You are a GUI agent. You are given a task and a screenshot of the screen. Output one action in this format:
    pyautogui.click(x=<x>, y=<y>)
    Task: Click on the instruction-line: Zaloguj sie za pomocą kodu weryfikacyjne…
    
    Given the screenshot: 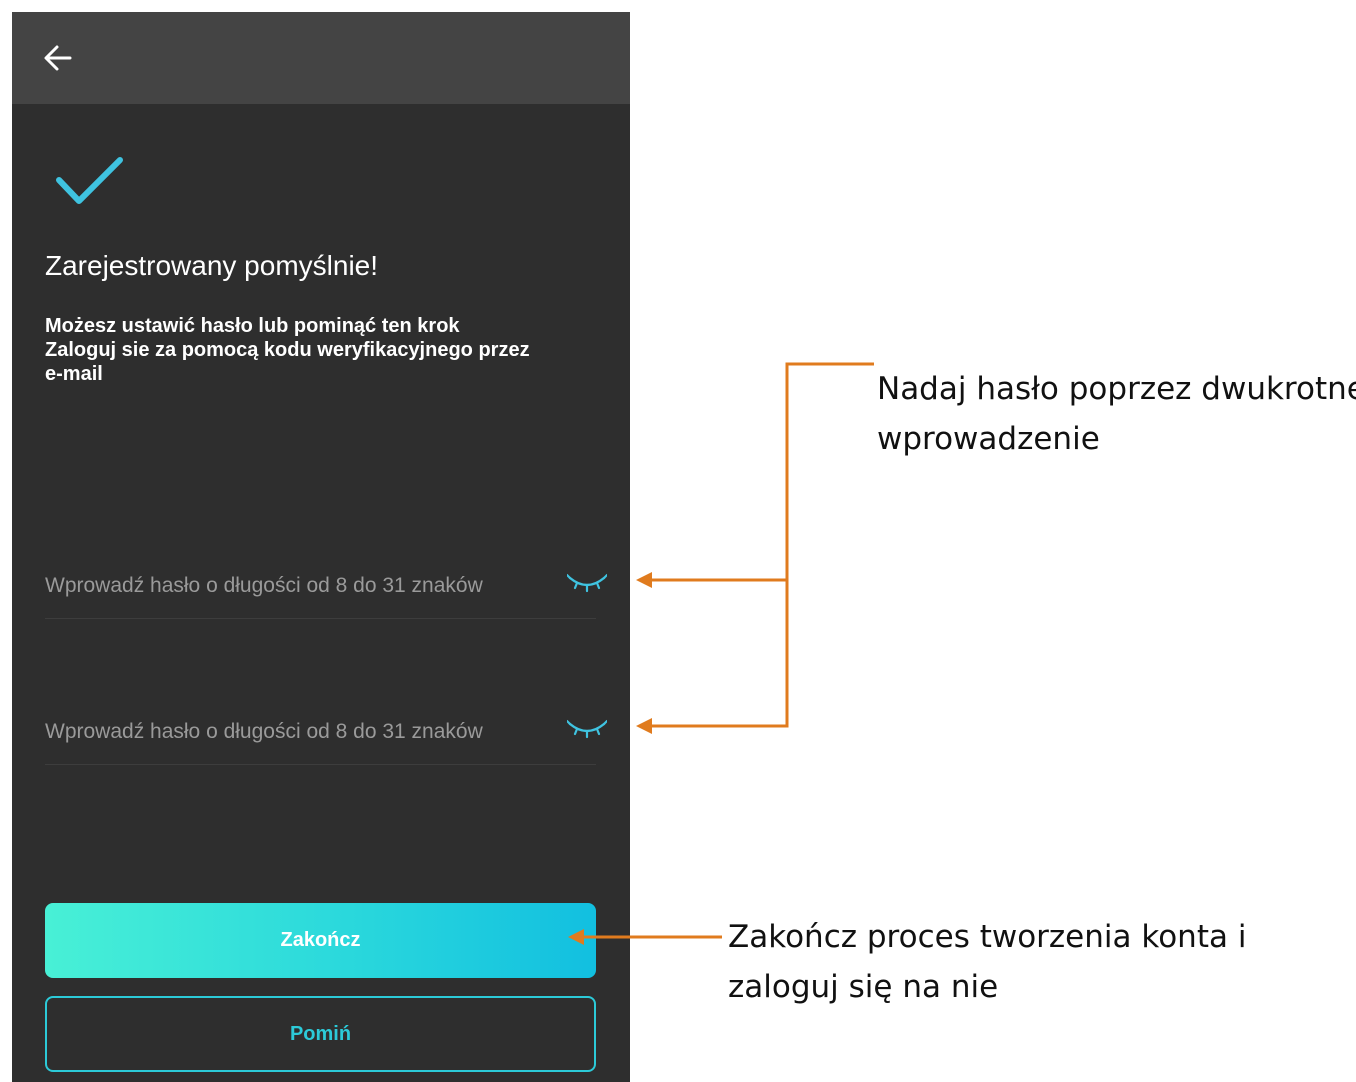 What is the action you would take?
    pyautogui.click(x=287, y=350)
    